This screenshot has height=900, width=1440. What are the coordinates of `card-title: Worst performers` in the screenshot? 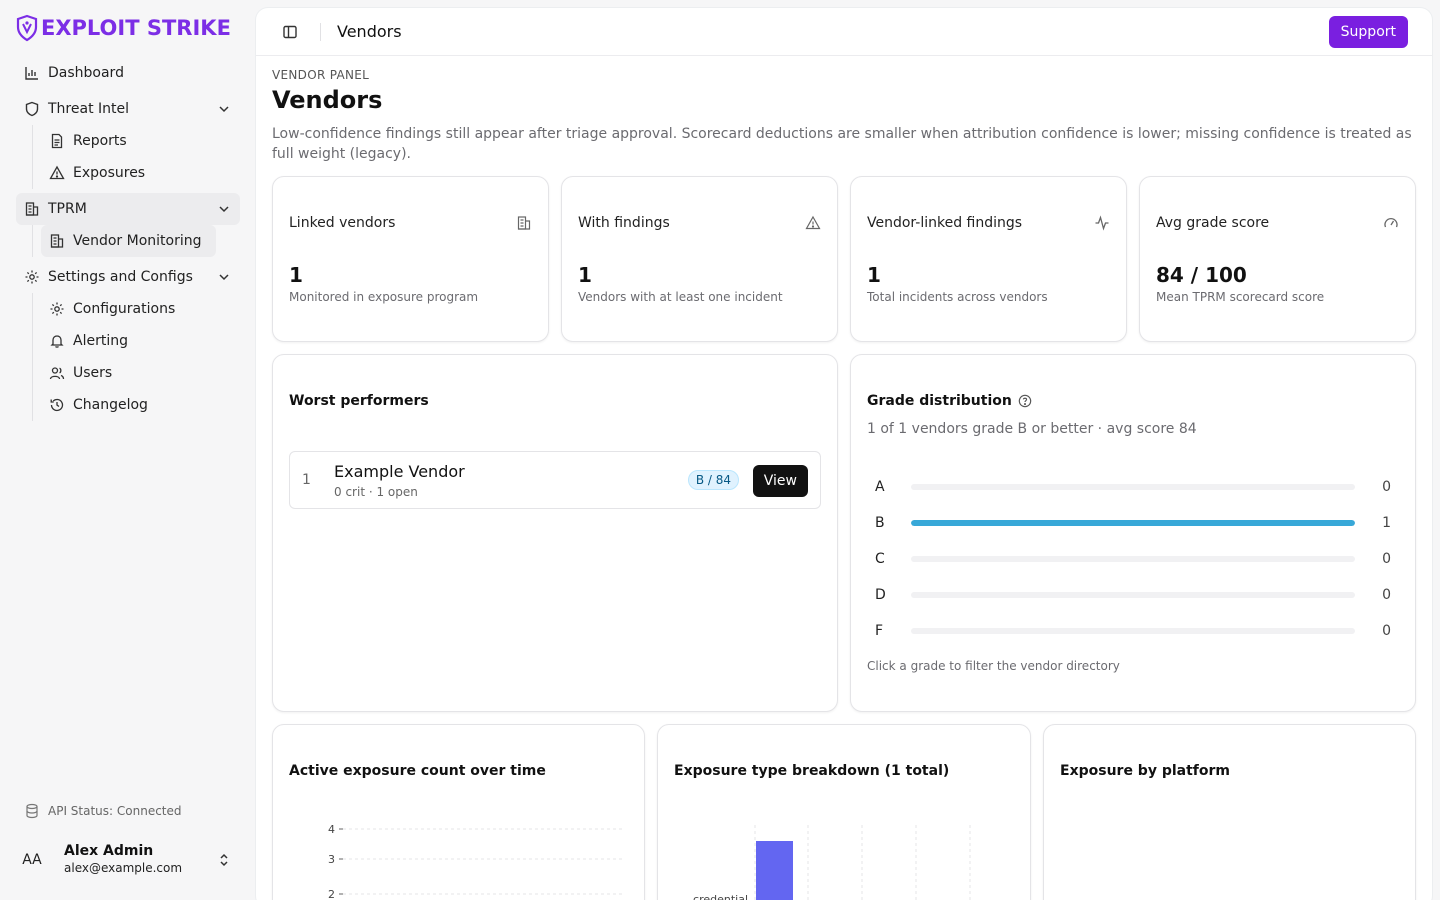 It's located at (359, 401).